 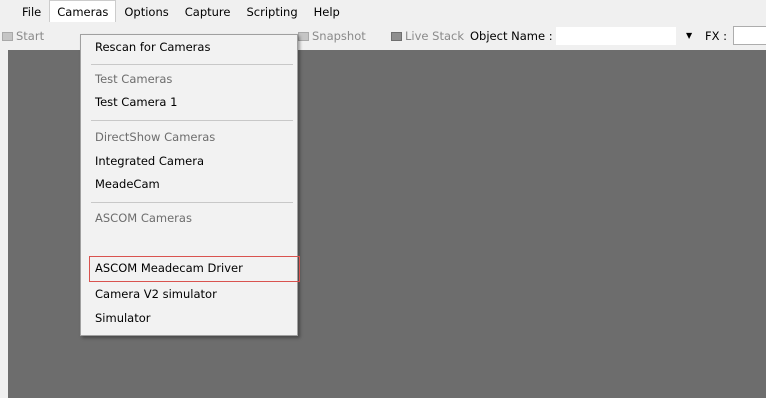 What do you see at coordinates (303, 36) in the screenshot?
I see `camera-icon` at bounding box center [303, 36].